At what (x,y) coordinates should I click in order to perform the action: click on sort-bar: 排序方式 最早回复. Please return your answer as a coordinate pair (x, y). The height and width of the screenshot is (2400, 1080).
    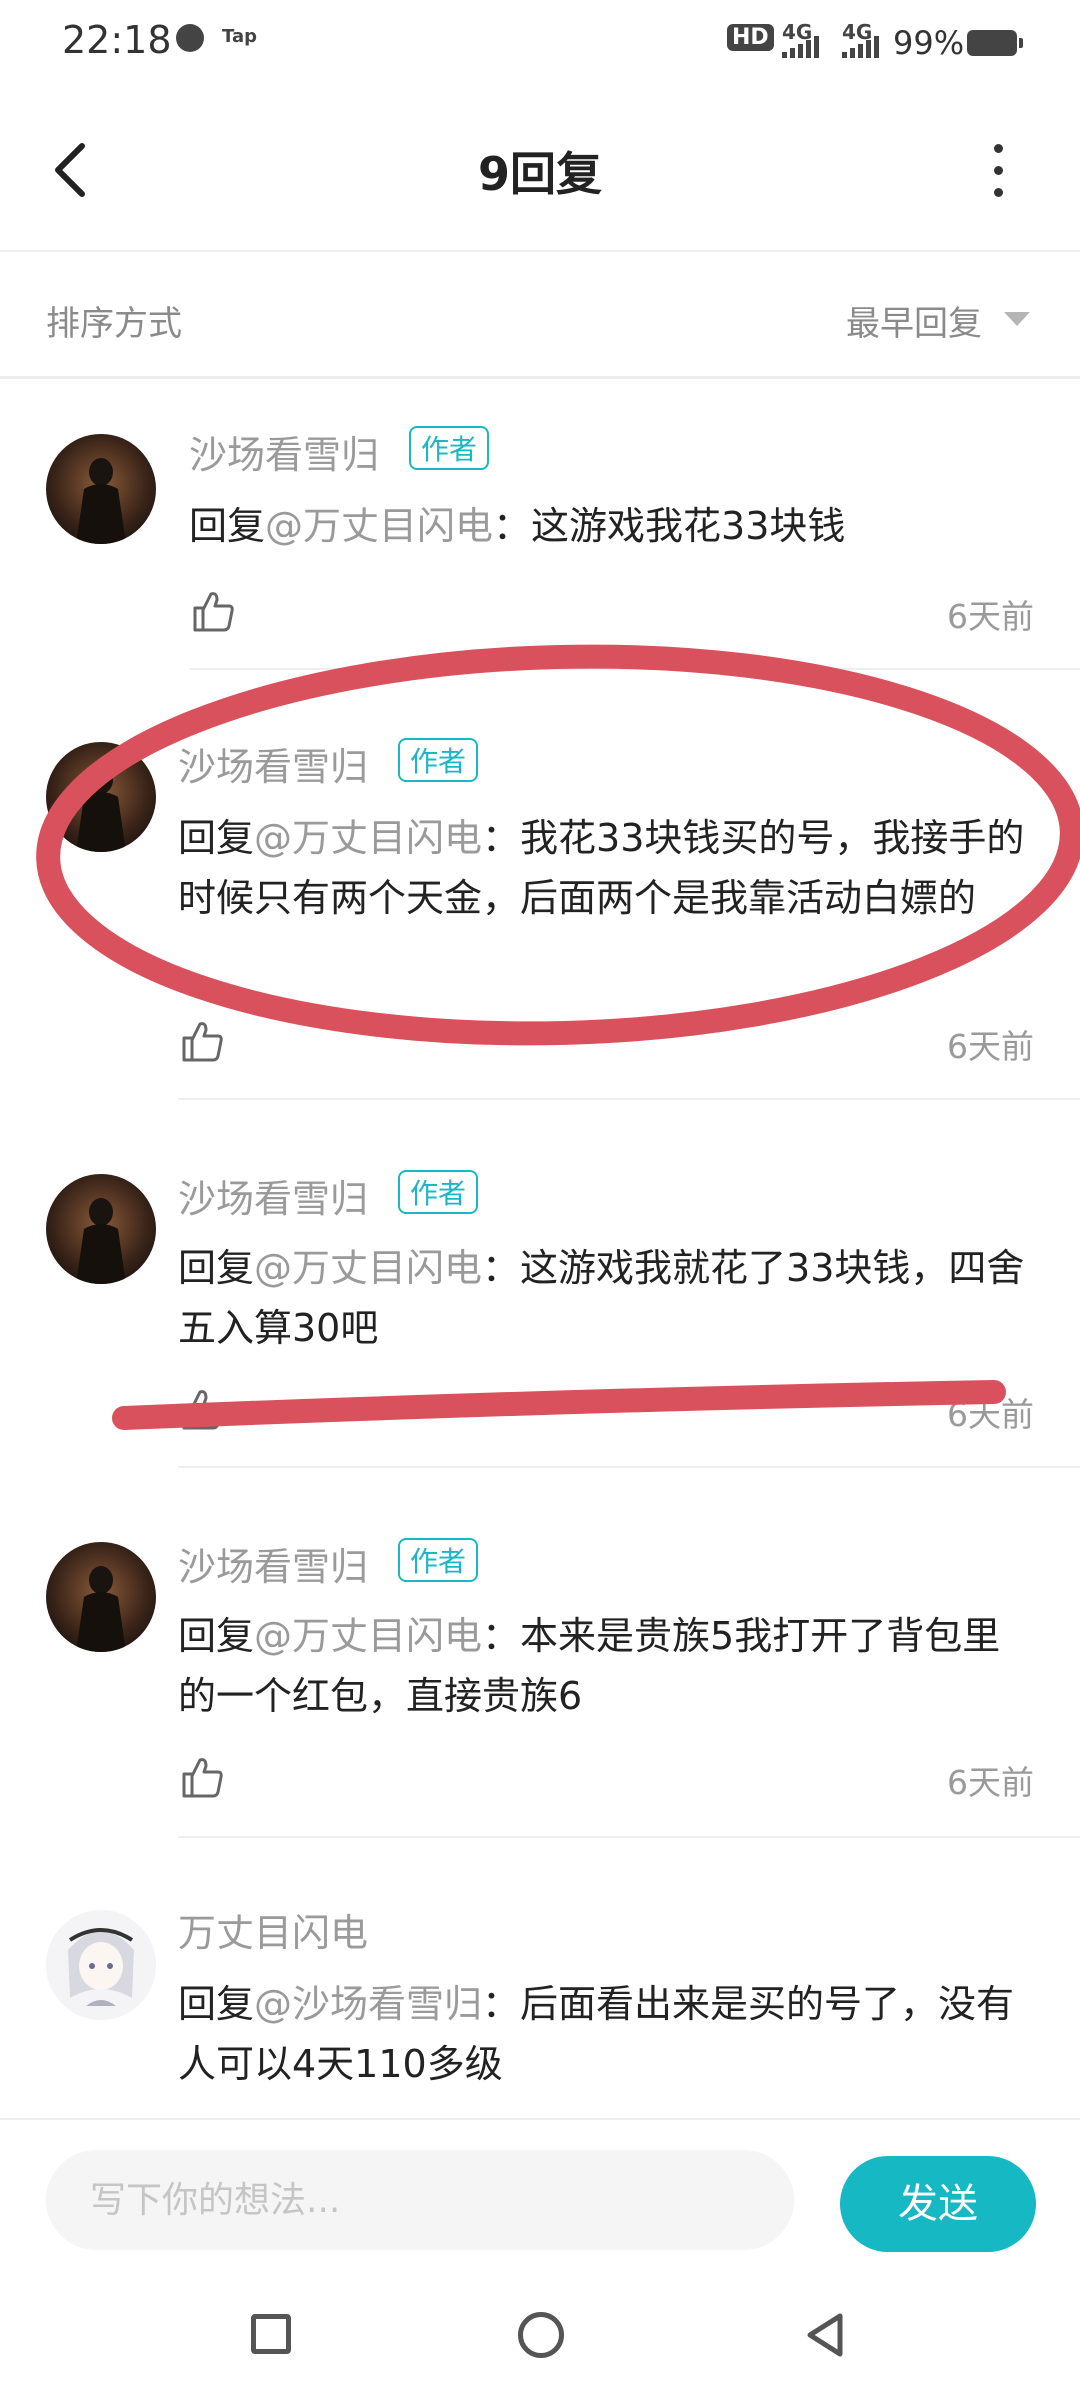
    Looking at the image, I should click on (540, 315).